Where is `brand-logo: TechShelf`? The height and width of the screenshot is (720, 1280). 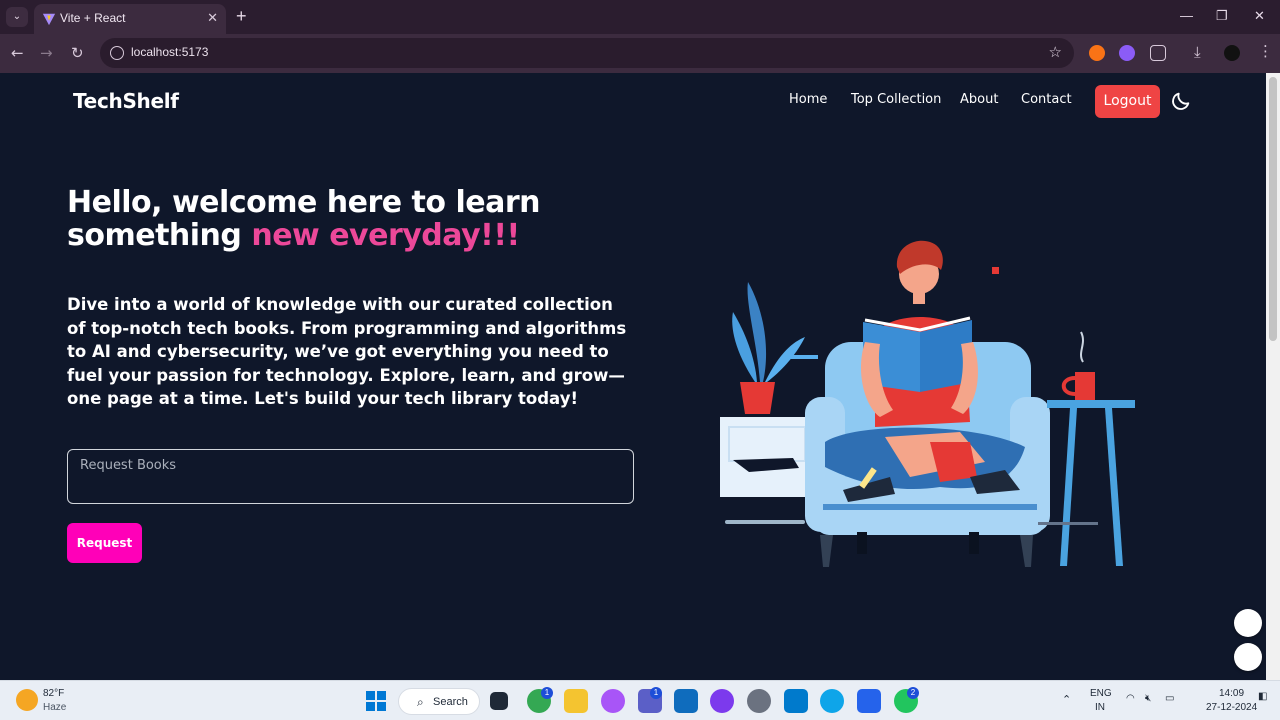
brand-logo: TechShelf is located at coordinates (126, 101).